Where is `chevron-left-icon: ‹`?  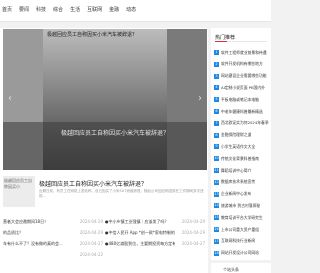 chevron-left-icon: ‹ is located at coordinates (10, 99).